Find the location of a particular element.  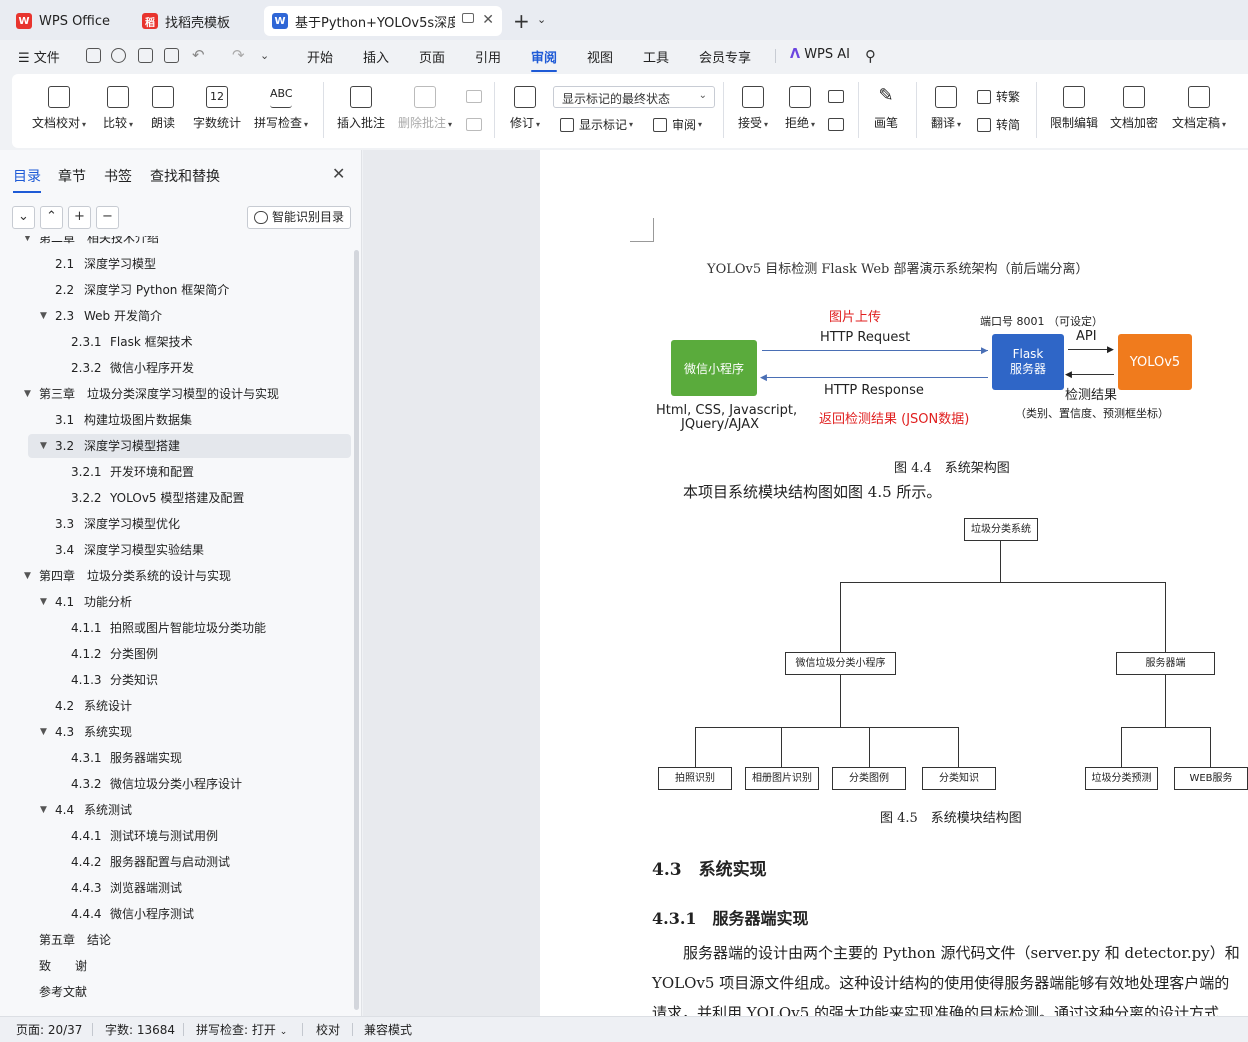

toc-item: ▼ 4.4 系统测试 is located at coordinates (176, 810).